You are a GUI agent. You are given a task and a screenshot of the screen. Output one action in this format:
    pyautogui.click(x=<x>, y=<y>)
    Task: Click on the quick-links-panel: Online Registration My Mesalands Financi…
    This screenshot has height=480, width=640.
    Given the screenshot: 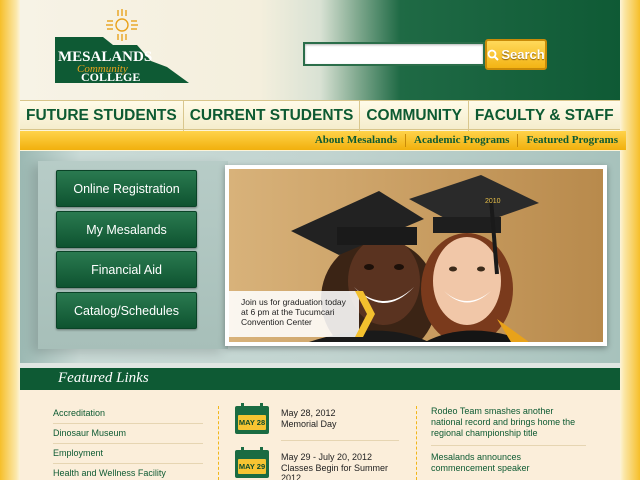 What is the action you would take?
    pyautogui.click(x=133, y=255)
    